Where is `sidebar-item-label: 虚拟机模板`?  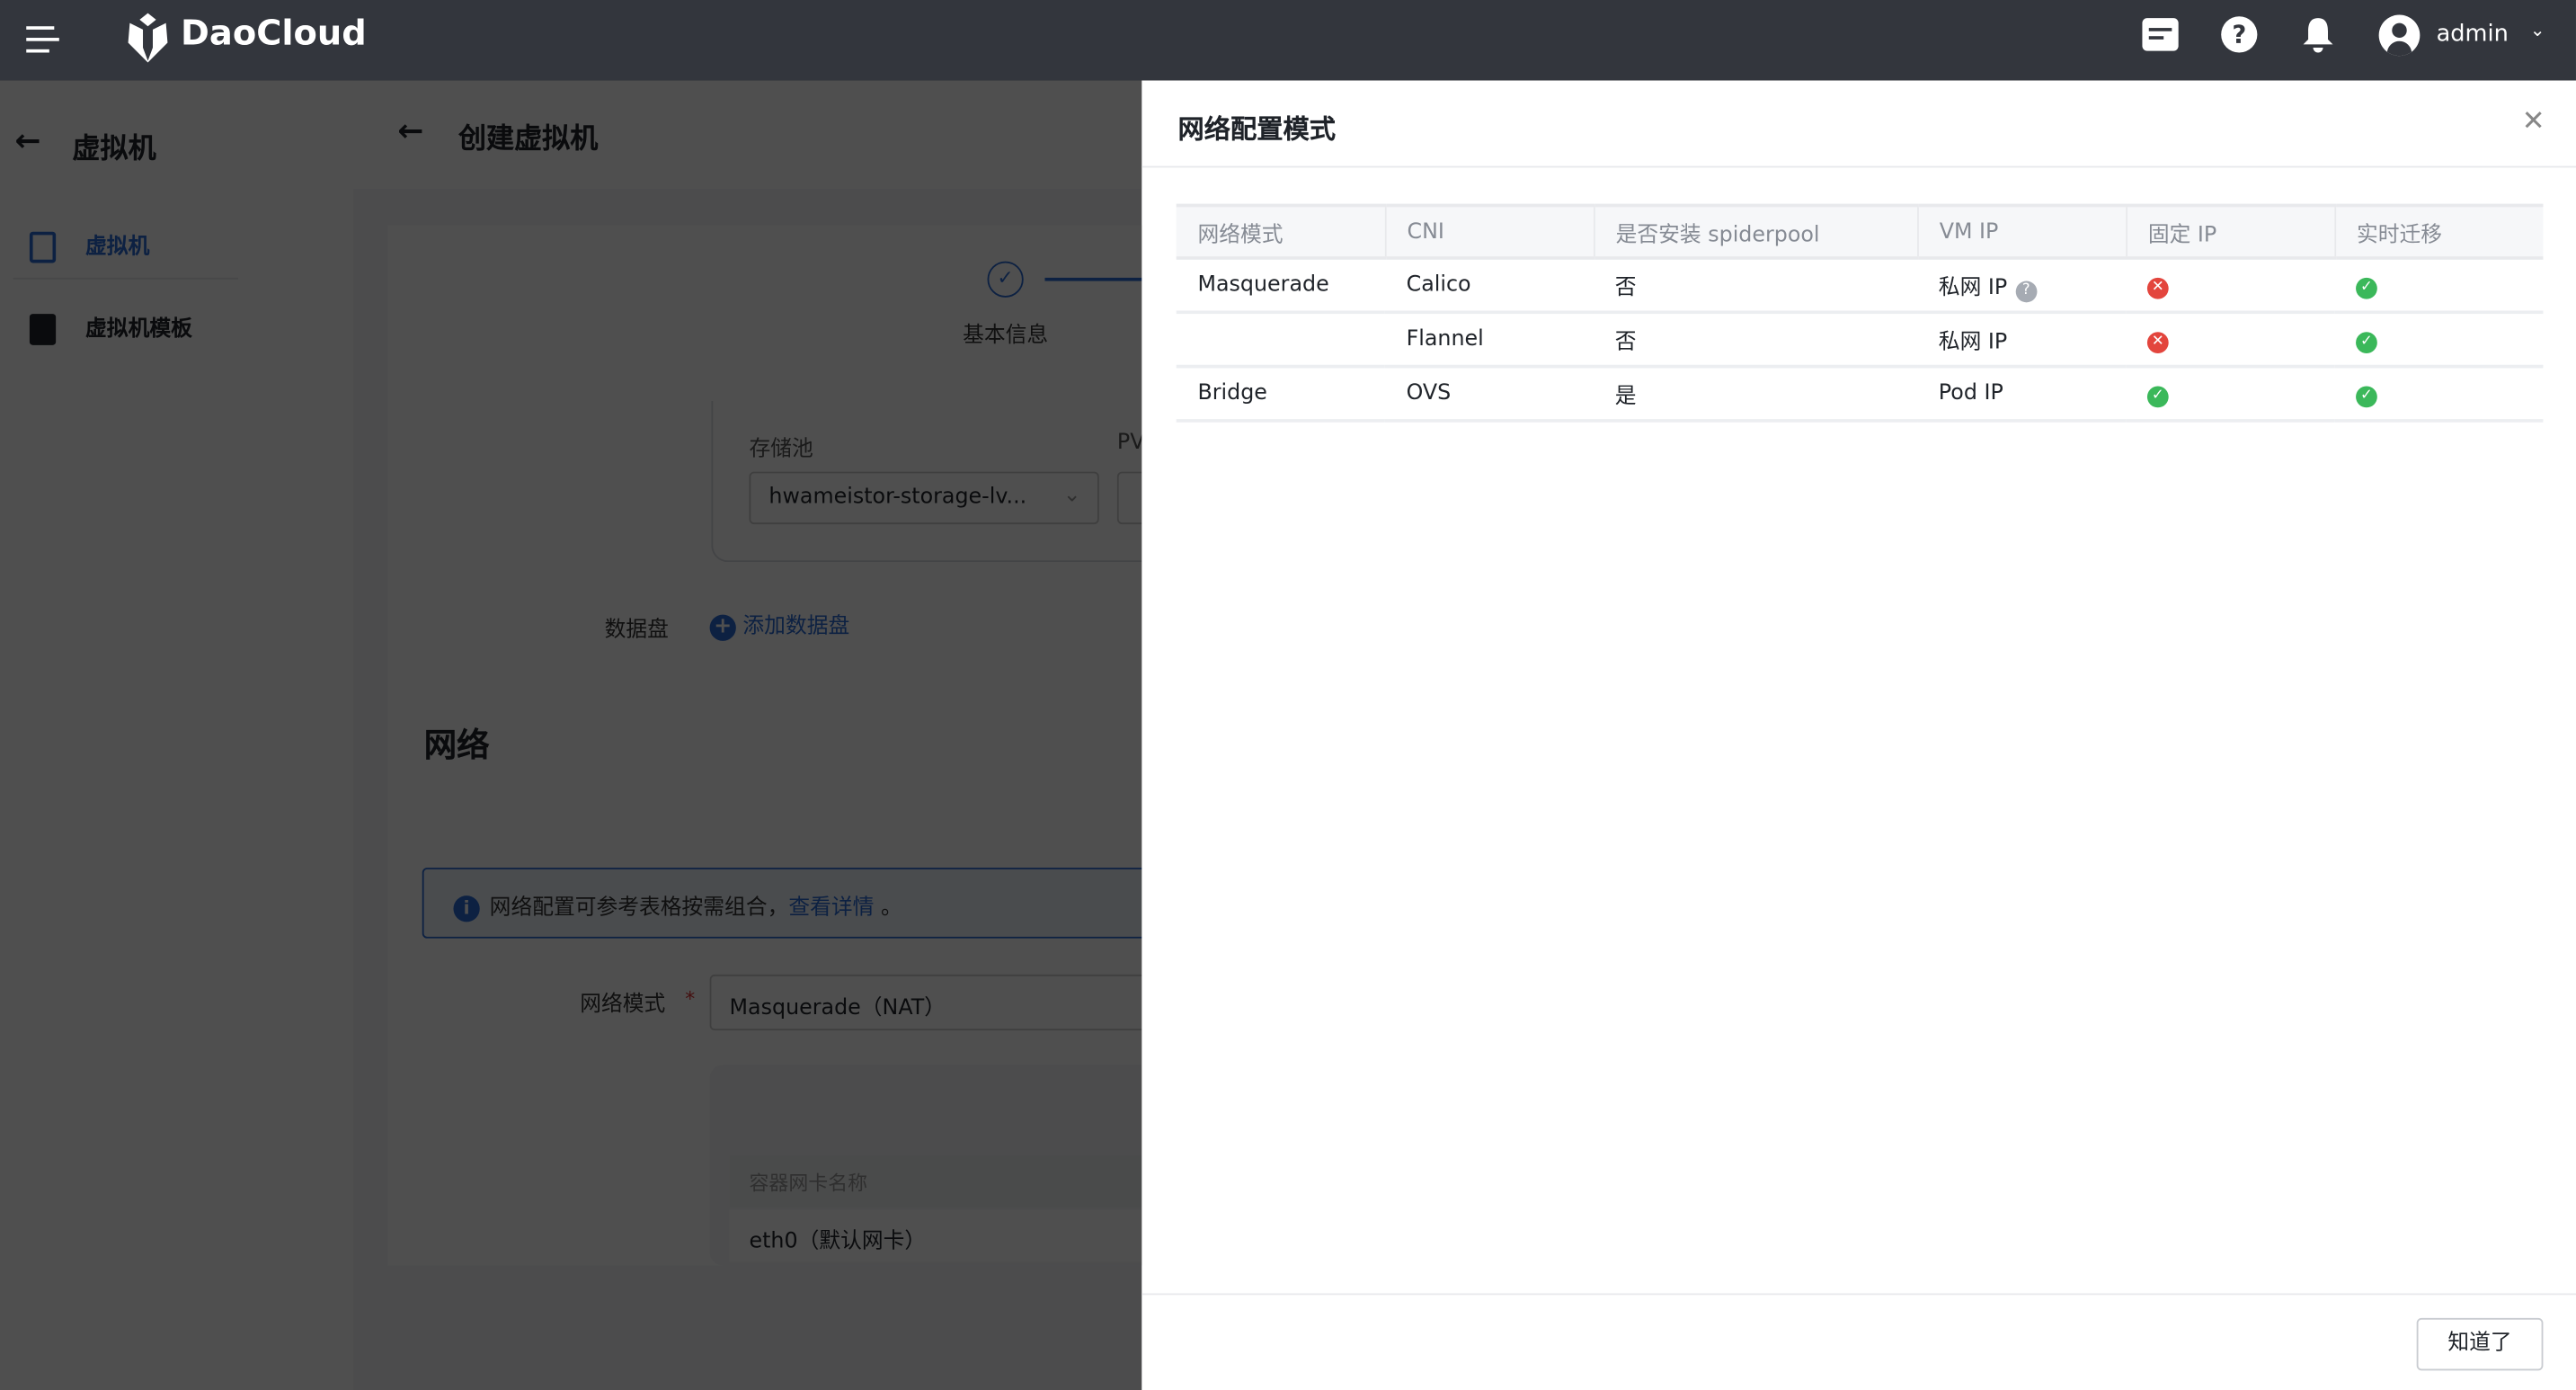
sidebar-item-label: 虚拟机模板 is located at coordinates (138, 329).